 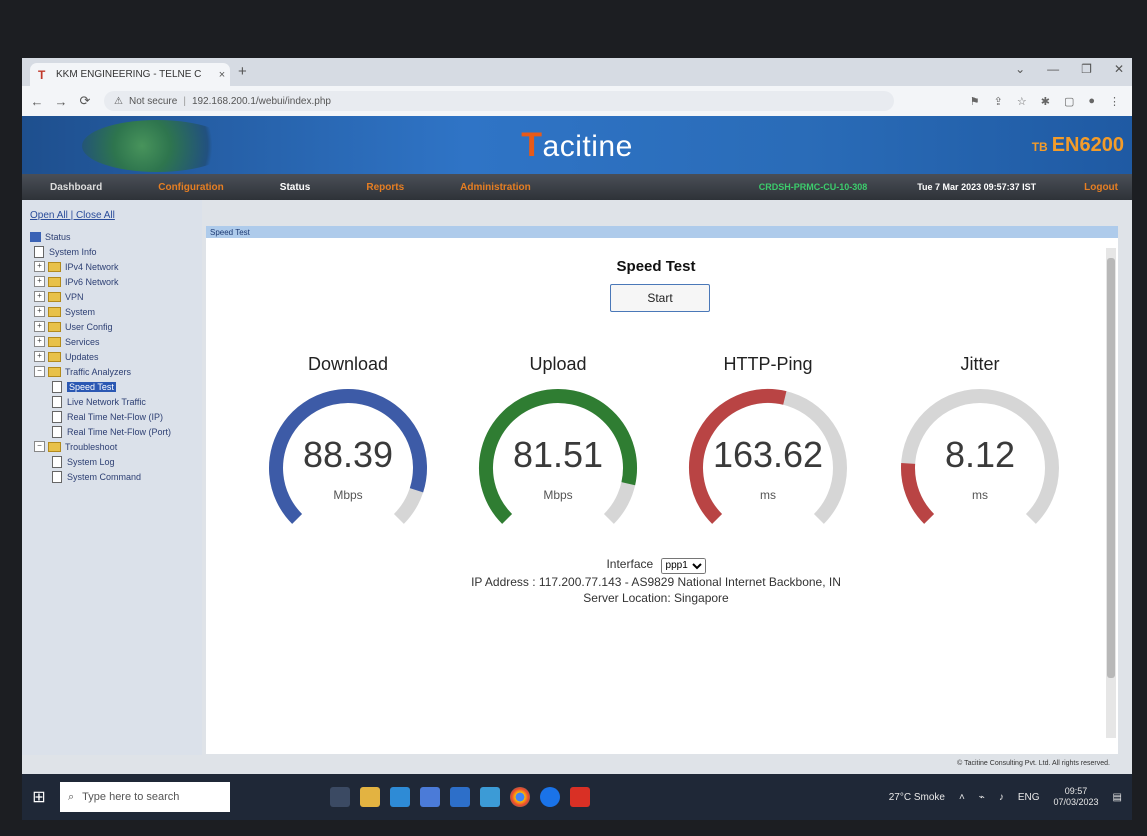 What do you see at coordinates (54, 371) in the screenshot?
I see `folder-icon` at bounding box center [54, 371].